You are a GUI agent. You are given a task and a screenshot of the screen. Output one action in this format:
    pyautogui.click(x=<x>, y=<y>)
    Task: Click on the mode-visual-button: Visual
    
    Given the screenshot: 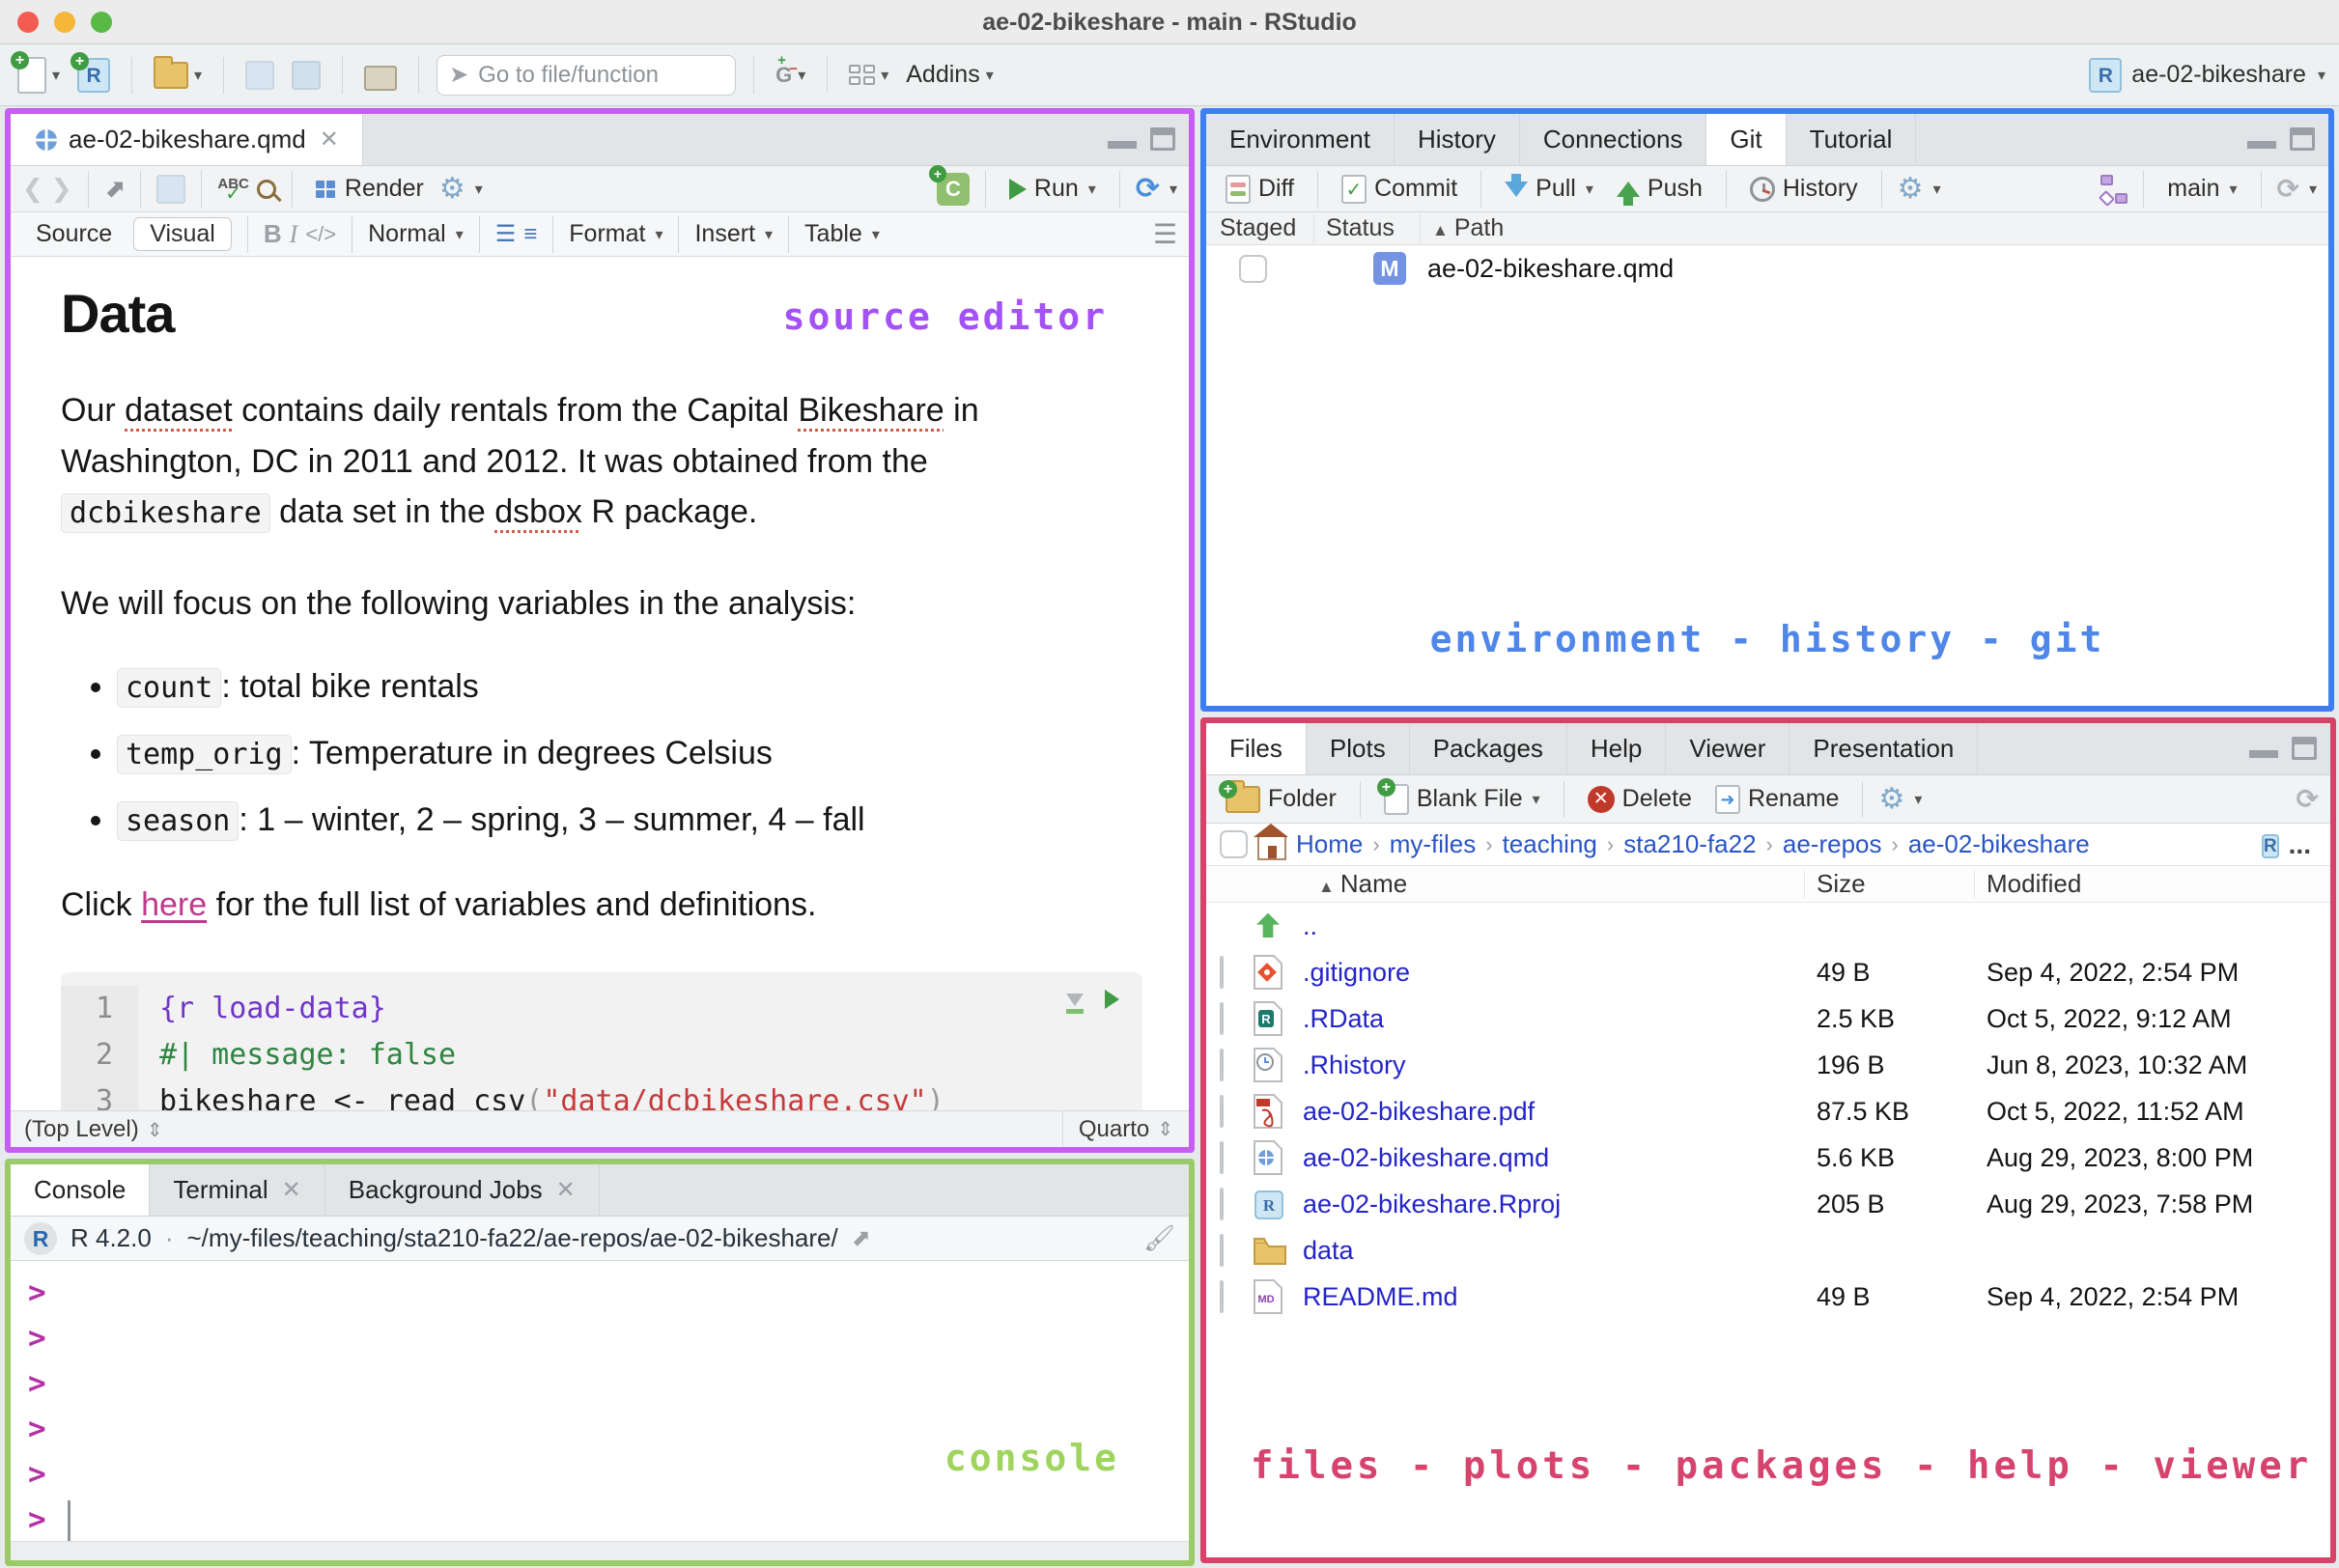 What is the action you would take?
    pyautogui.click(x=182, y=234)
    